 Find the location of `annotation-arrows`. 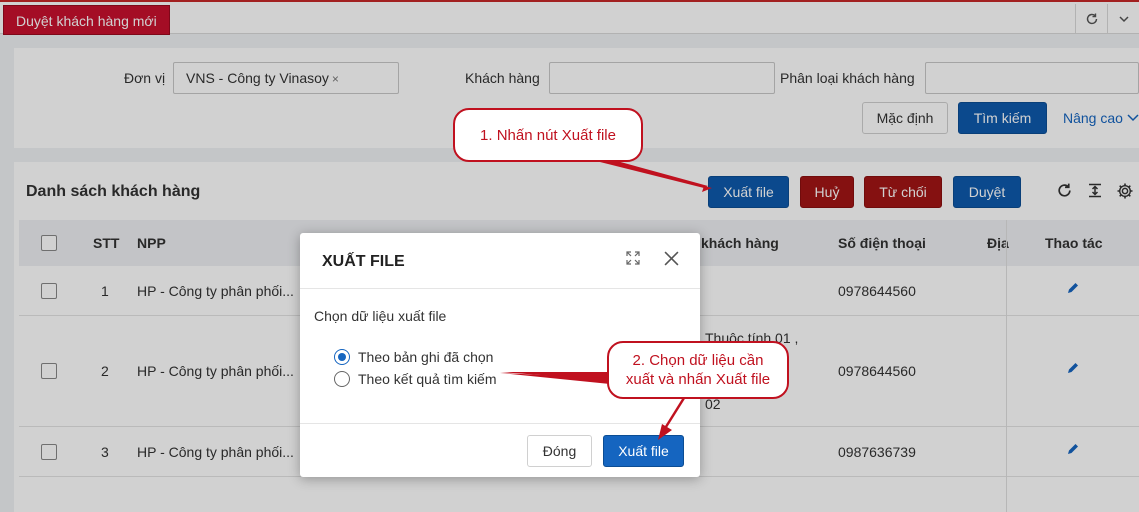

annotation-arrows is located at coordinates (606, 299).